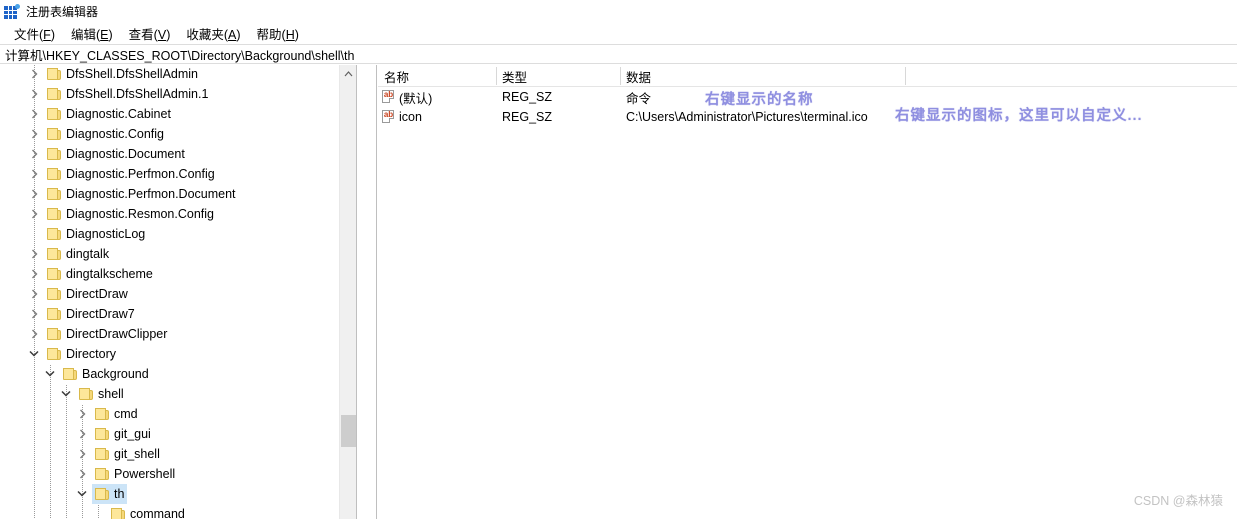 This screenshot has width=1237, height=519. What do you see at coordinates (437, 76) in the screenshot?
I see `column-header: 名称` at bounding box center [437, 76].